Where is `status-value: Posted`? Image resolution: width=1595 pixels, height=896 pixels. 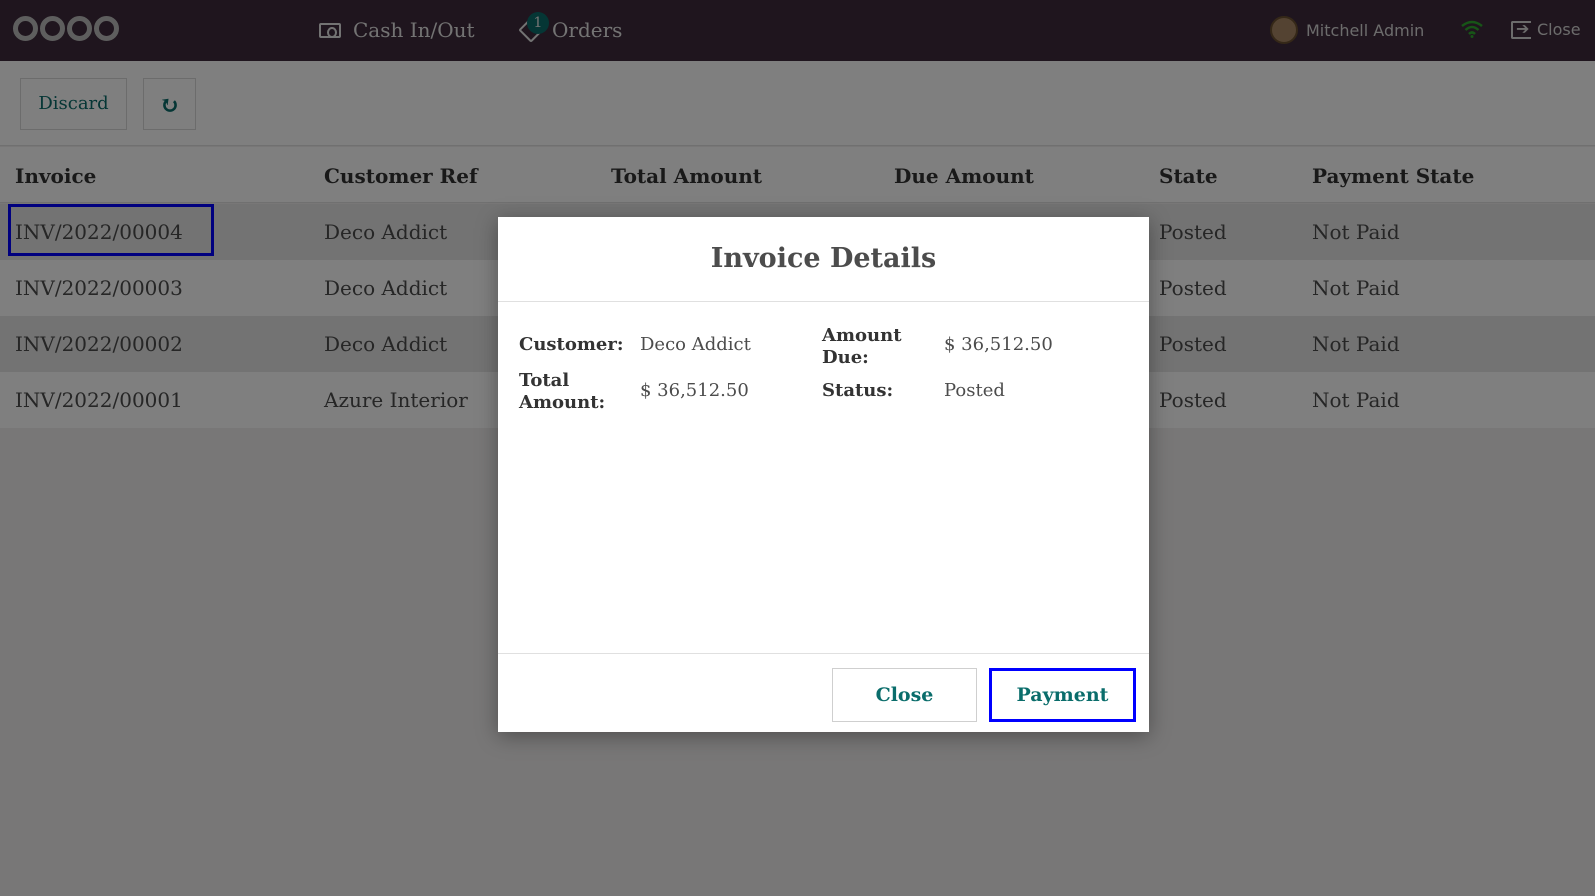 status-value: Posted is located at coordinates (974, 390).